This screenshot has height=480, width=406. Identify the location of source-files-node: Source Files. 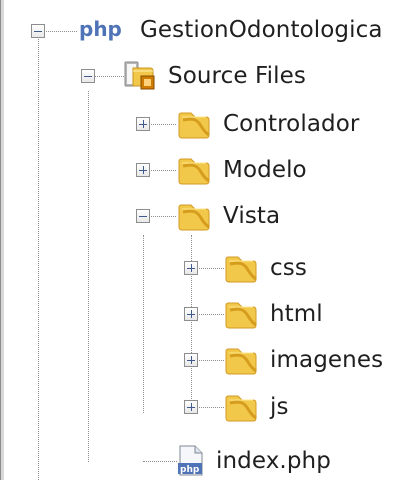
(215, 76).